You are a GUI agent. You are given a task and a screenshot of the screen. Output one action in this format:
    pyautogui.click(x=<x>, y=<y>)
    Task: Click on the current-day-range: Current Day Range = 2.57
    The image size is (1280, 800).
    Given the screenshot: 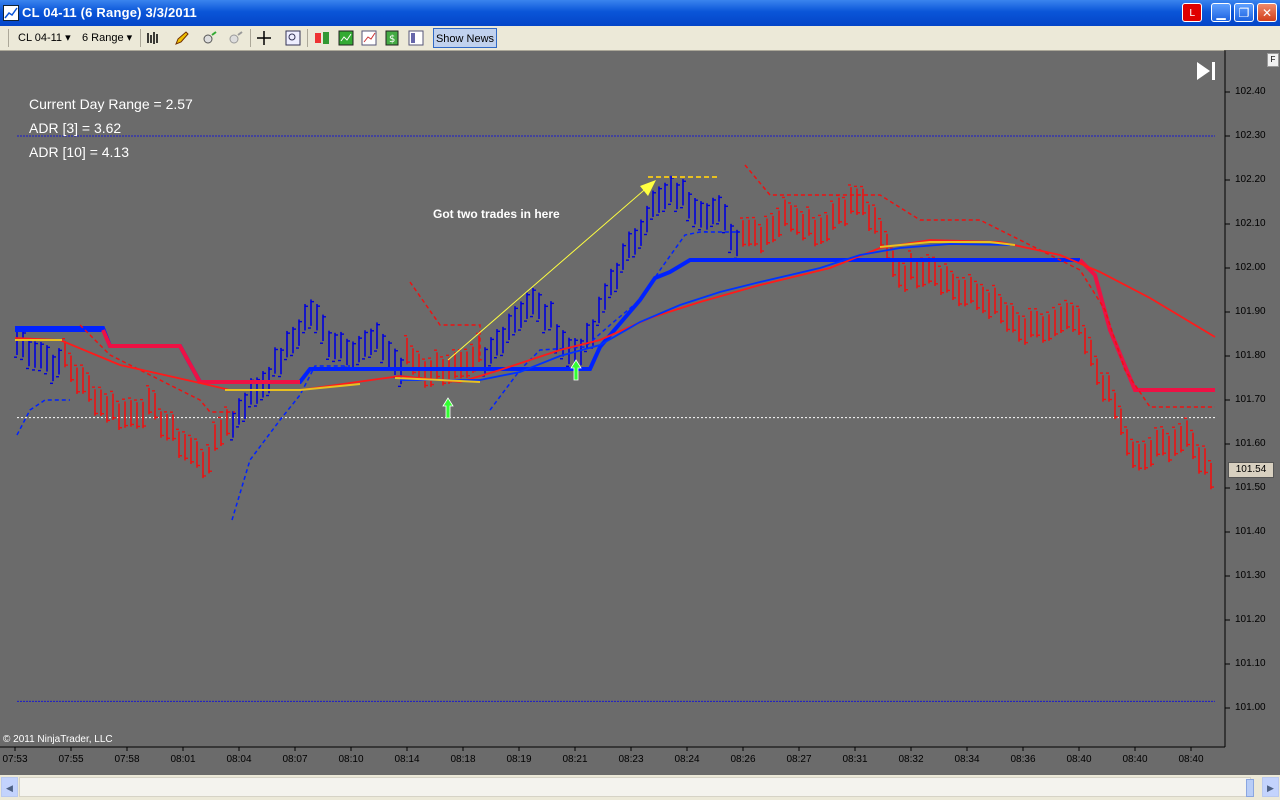 What is the action you would take?
    pyautogui.click(x=111, y=104)
    